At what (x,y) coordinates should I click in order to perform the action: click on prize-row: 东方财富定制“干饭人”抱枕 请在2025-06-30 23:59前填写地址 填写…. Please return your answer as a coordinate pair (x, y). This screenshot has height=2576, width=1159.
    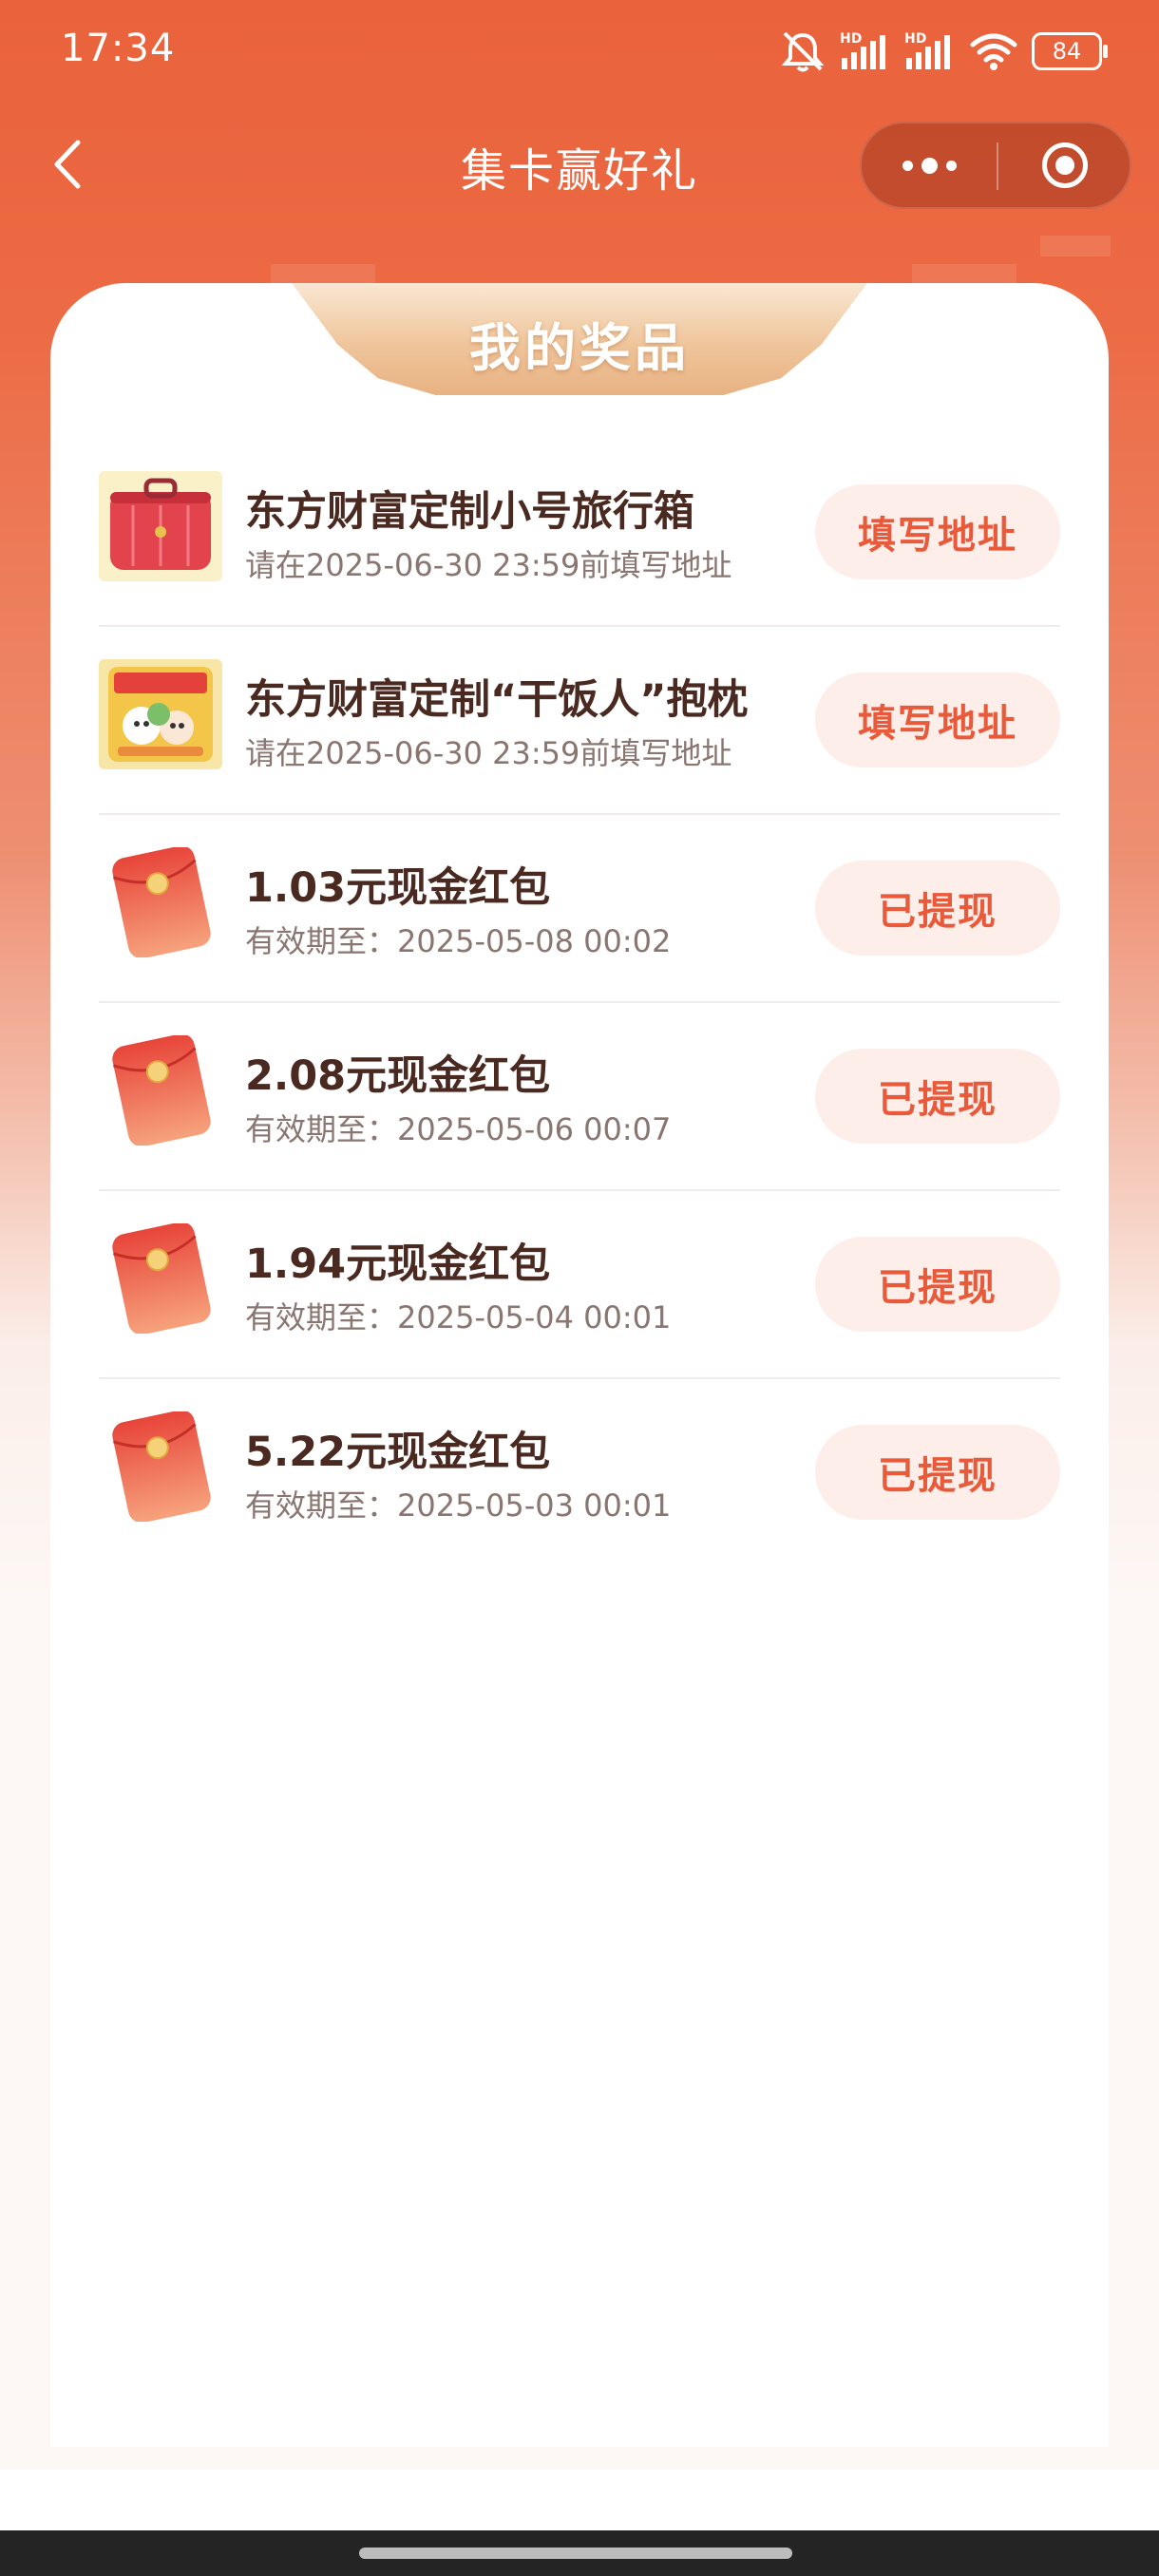
    Looking at the image, I should click on (579, 721).